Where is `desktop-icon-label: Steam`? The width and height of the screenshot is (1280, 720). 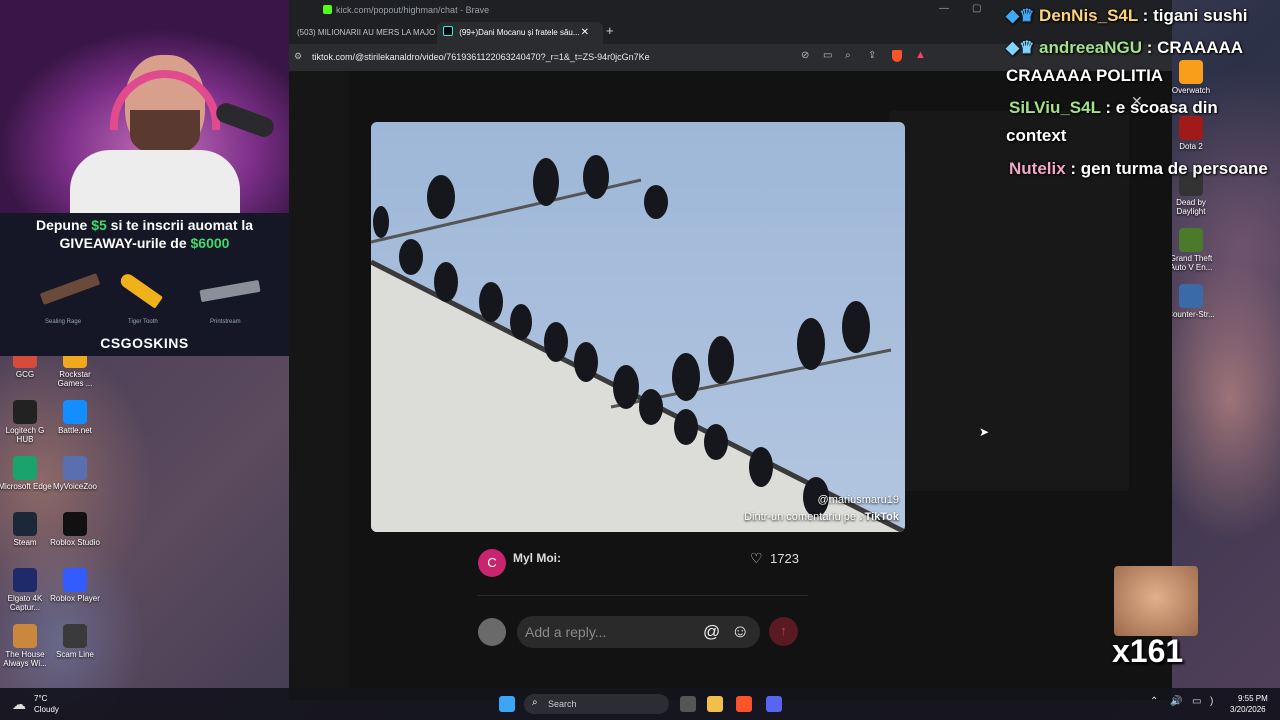
desktop-icon-label: Steam is located at coordinates (25, 542).